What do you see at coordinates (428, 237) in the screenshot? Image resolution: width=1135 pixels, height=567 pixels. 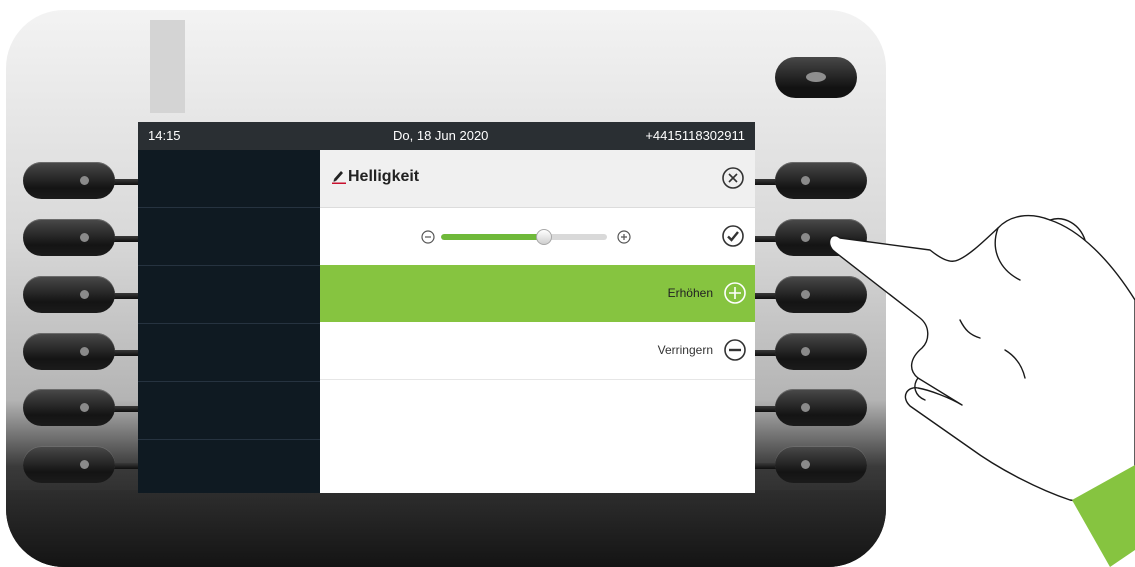 I see `slider-minus-icon` at bounding box center [428, 237].